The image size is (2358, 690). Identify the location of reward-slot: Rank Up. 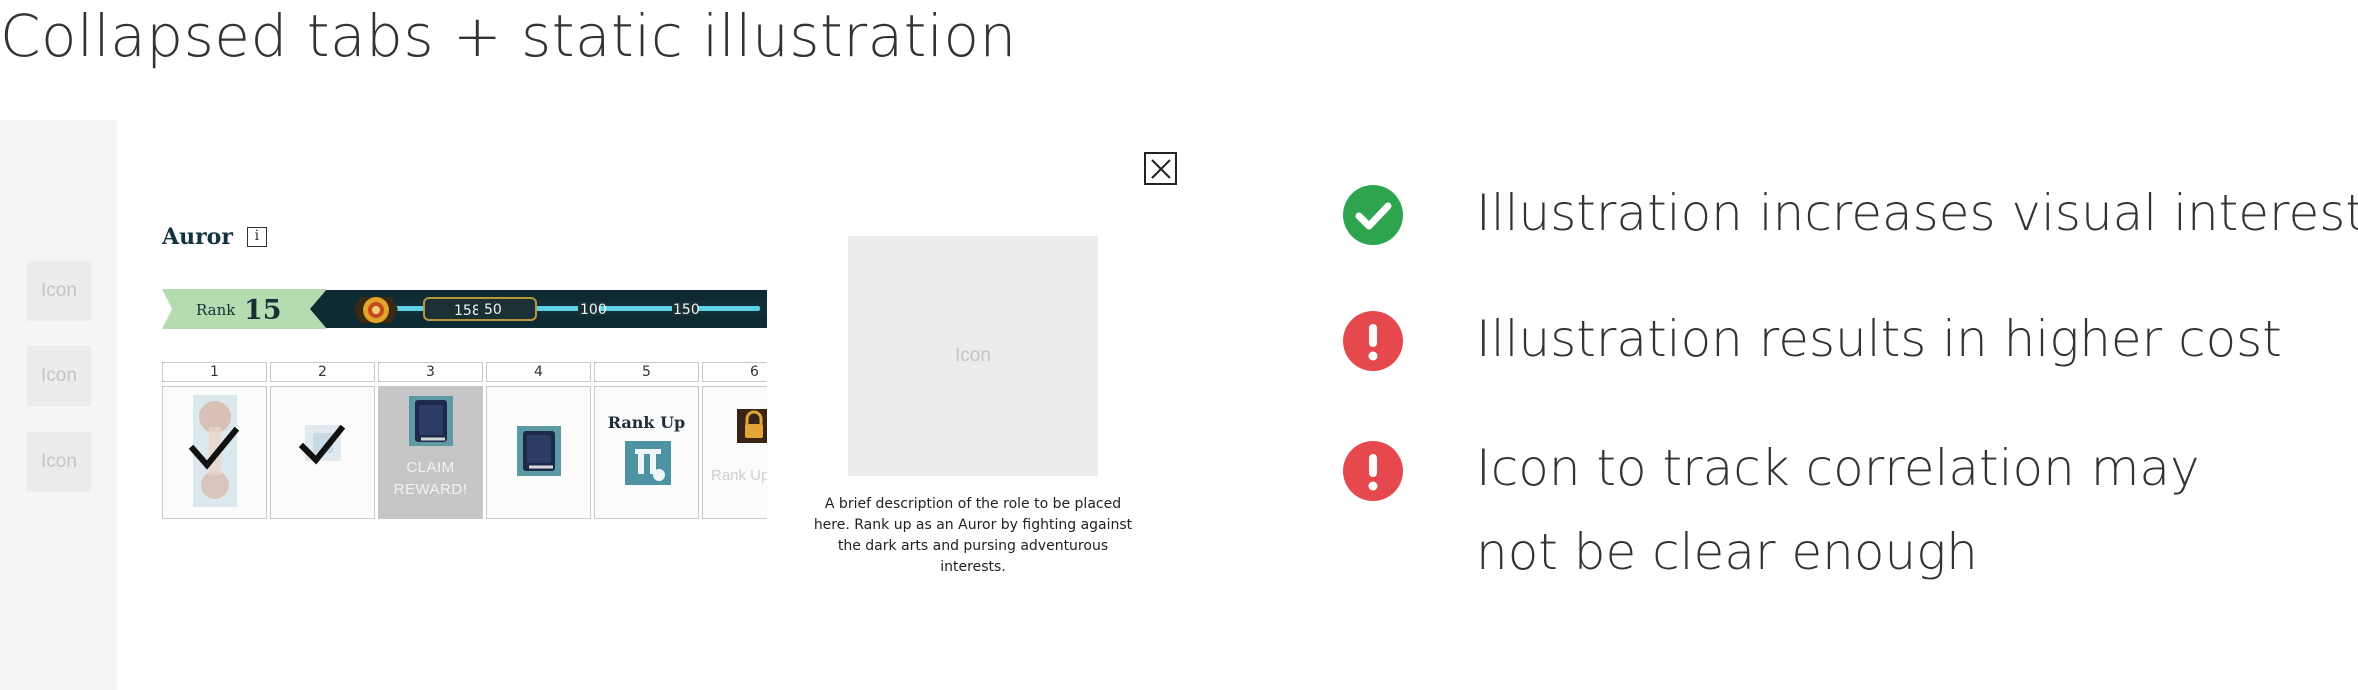
(646, 452).